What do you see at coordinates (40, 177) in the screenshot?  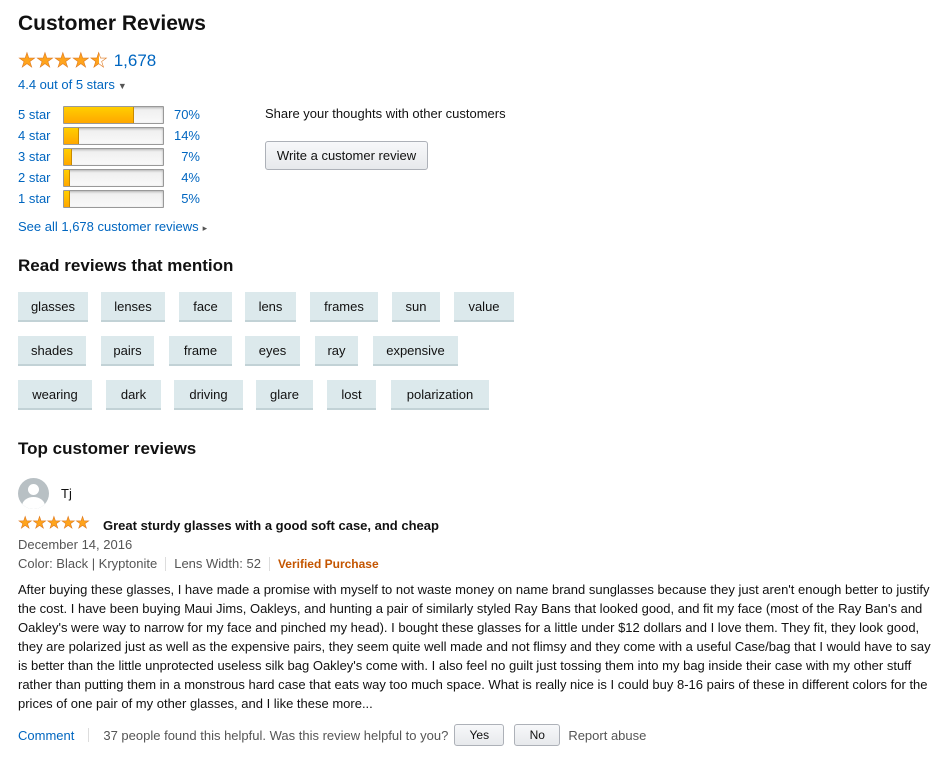 I see `histogram-star-label: 2 star` at bounding box center [40, 177].